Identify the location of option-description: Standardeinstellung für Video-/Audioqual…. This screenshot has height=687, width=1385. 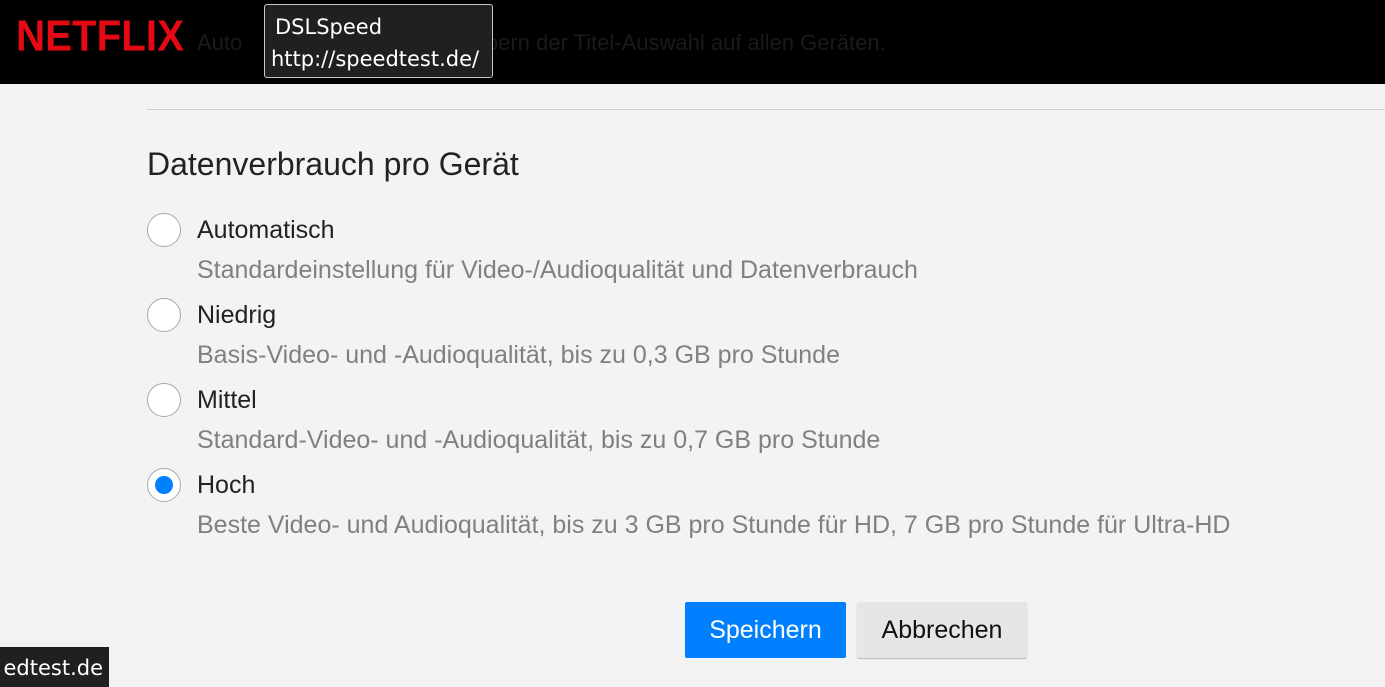
(557, 270).